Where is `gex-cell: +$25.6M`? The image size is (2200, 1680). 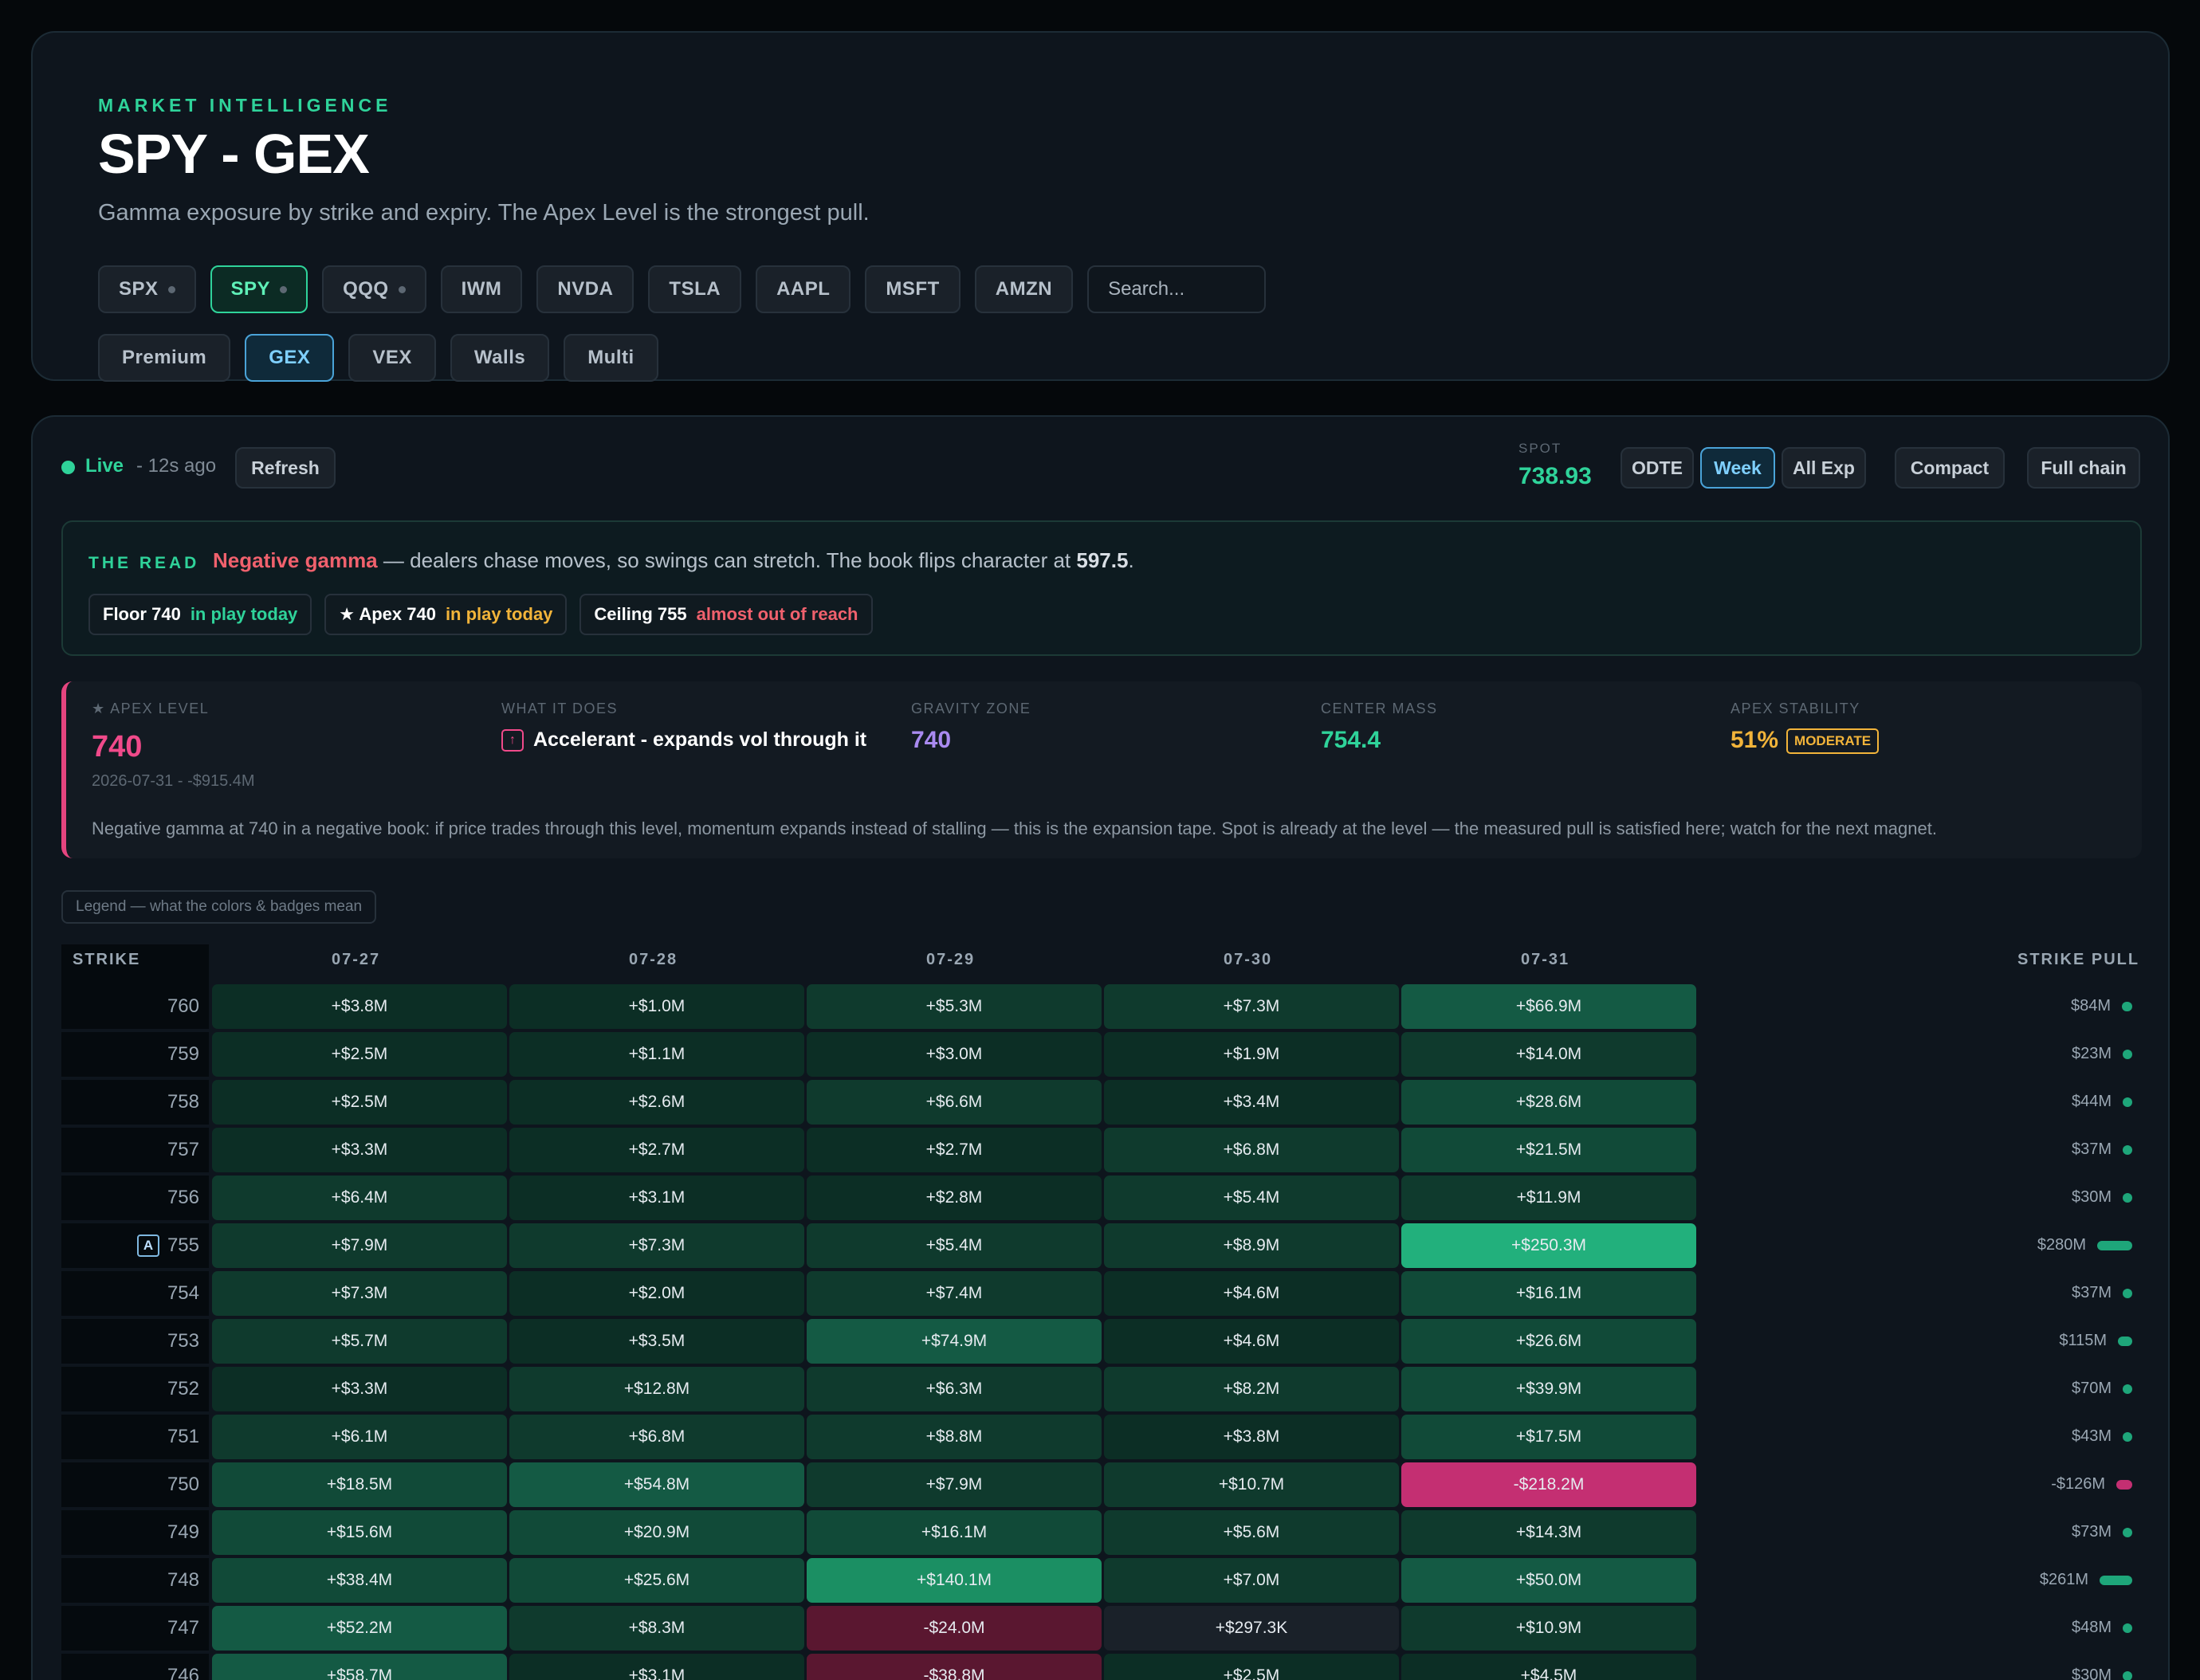 gex-cell: +$25.6M is located at coordinates (656, 1581).